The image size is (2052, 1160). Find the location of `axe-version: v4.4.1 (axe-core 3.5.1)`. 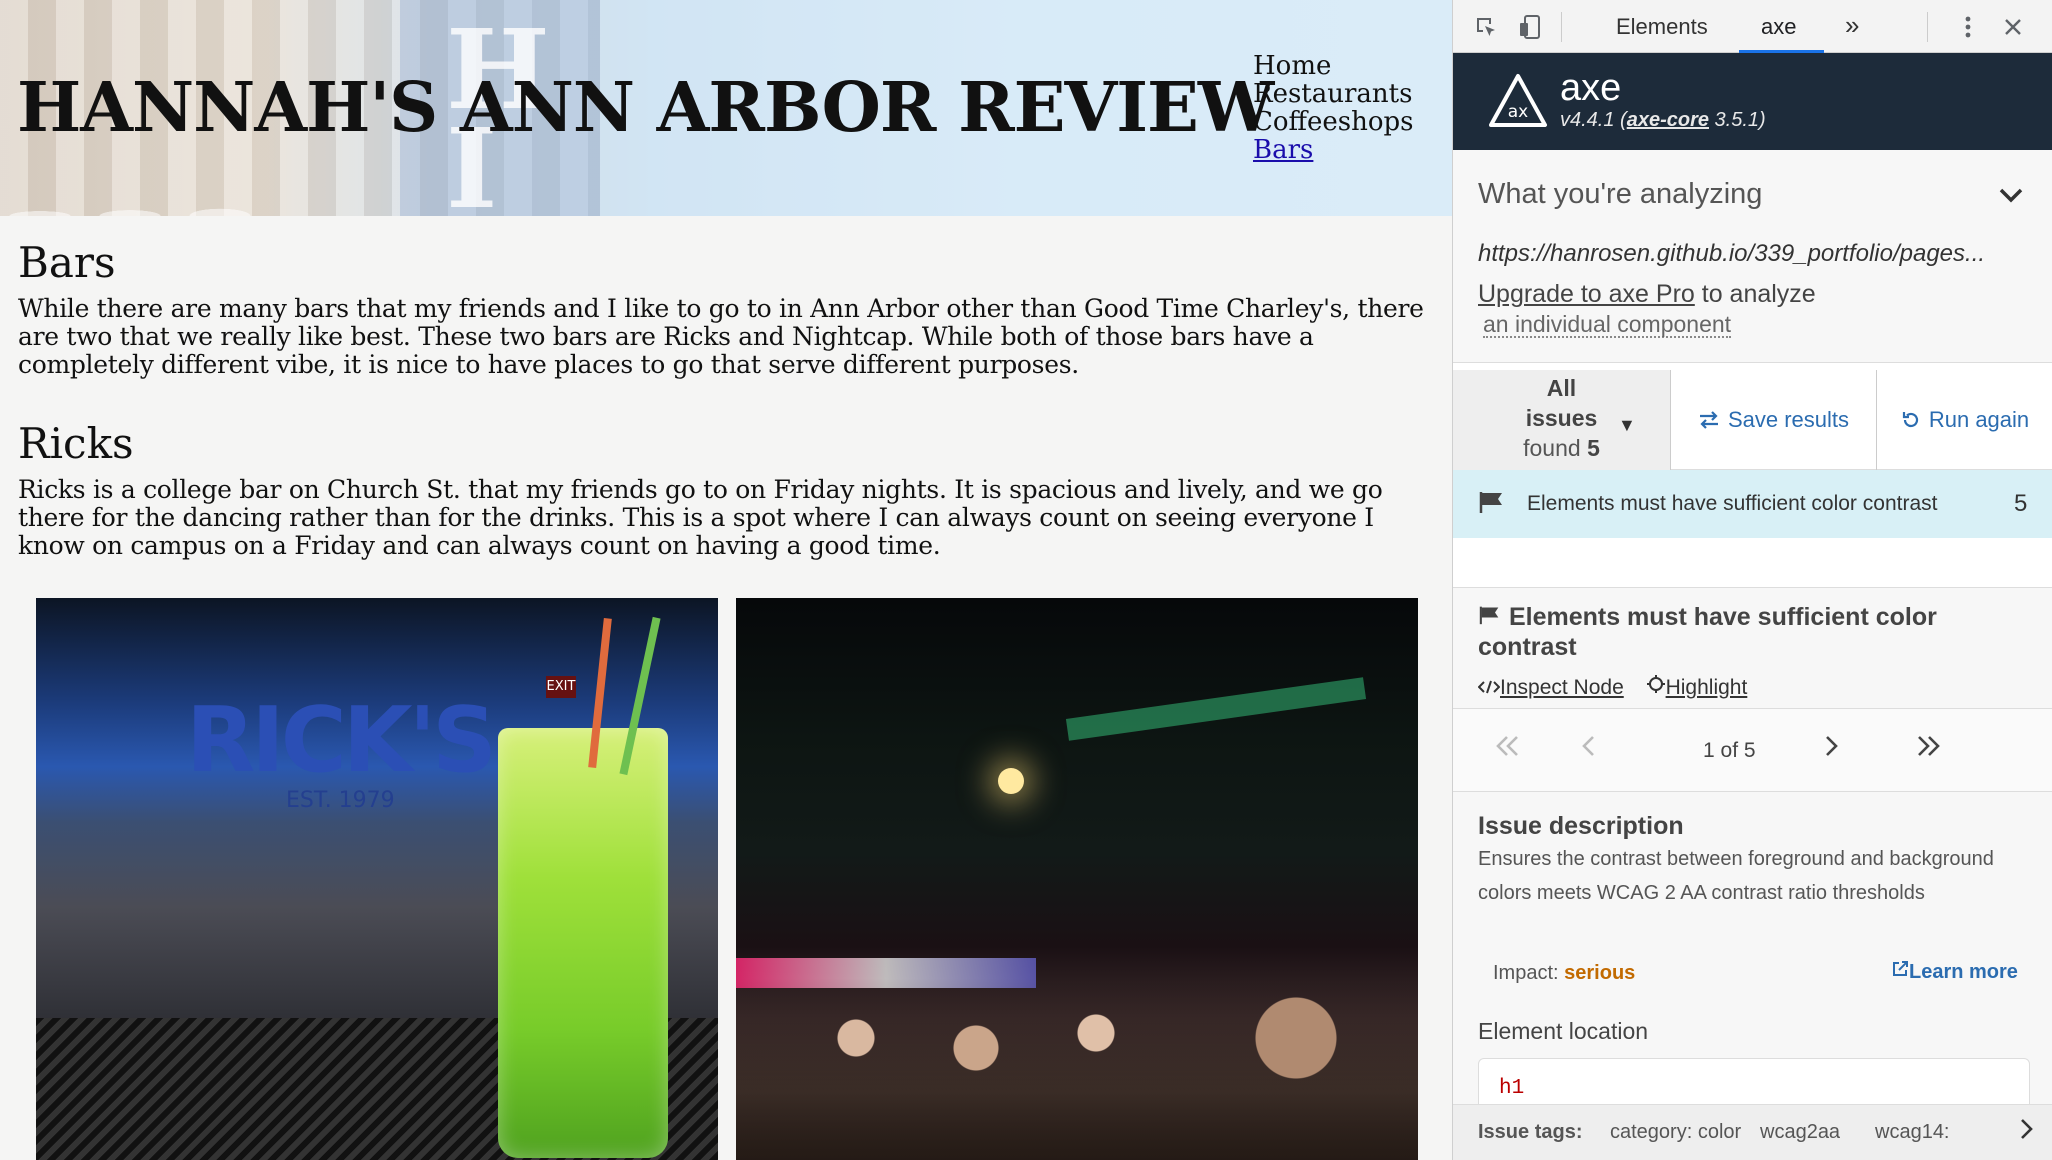

axe-version: v4.4.1 (axe-core 3.5.1) is located at coordinates (1663, 120).